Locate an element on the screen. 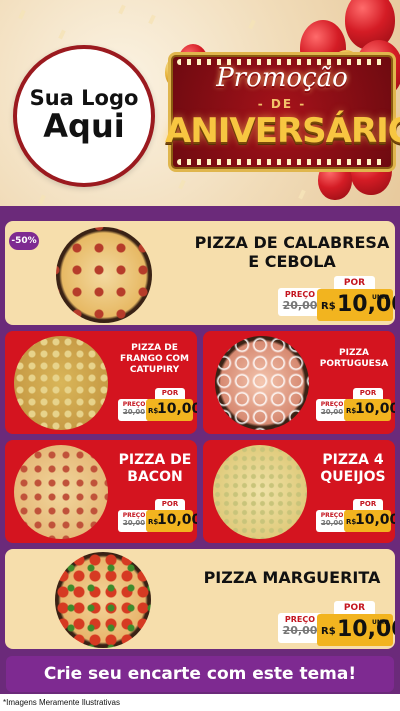  footer-disclaimer: *Imagens Meramente Ilustrativas is located at coordinates (200, 702).